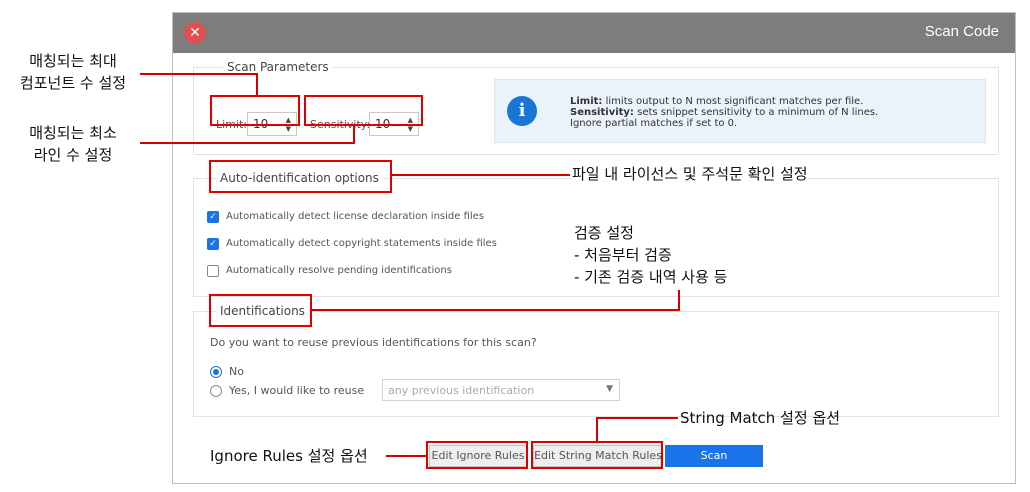 This screenshot has height=492, width=1030. What do you see at coordinates (216, 391) in the screenshot?
I see `radio-yes` at bounding box center [216, 391].